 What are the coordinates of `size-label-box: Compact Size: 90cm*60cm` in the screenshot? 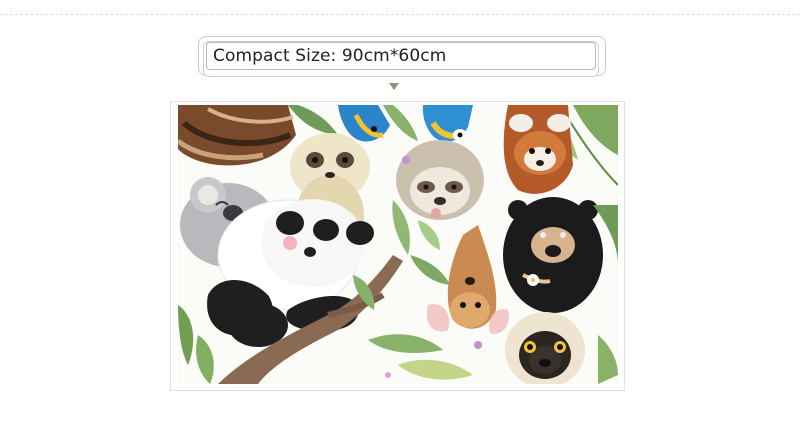 It's located at (401, 56).